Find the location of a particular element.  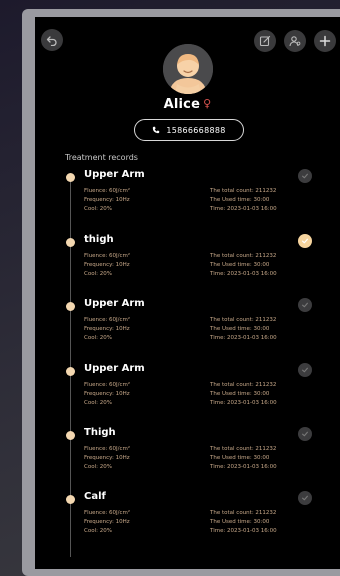

user-settings-icon is located at coordinates (295, 41).